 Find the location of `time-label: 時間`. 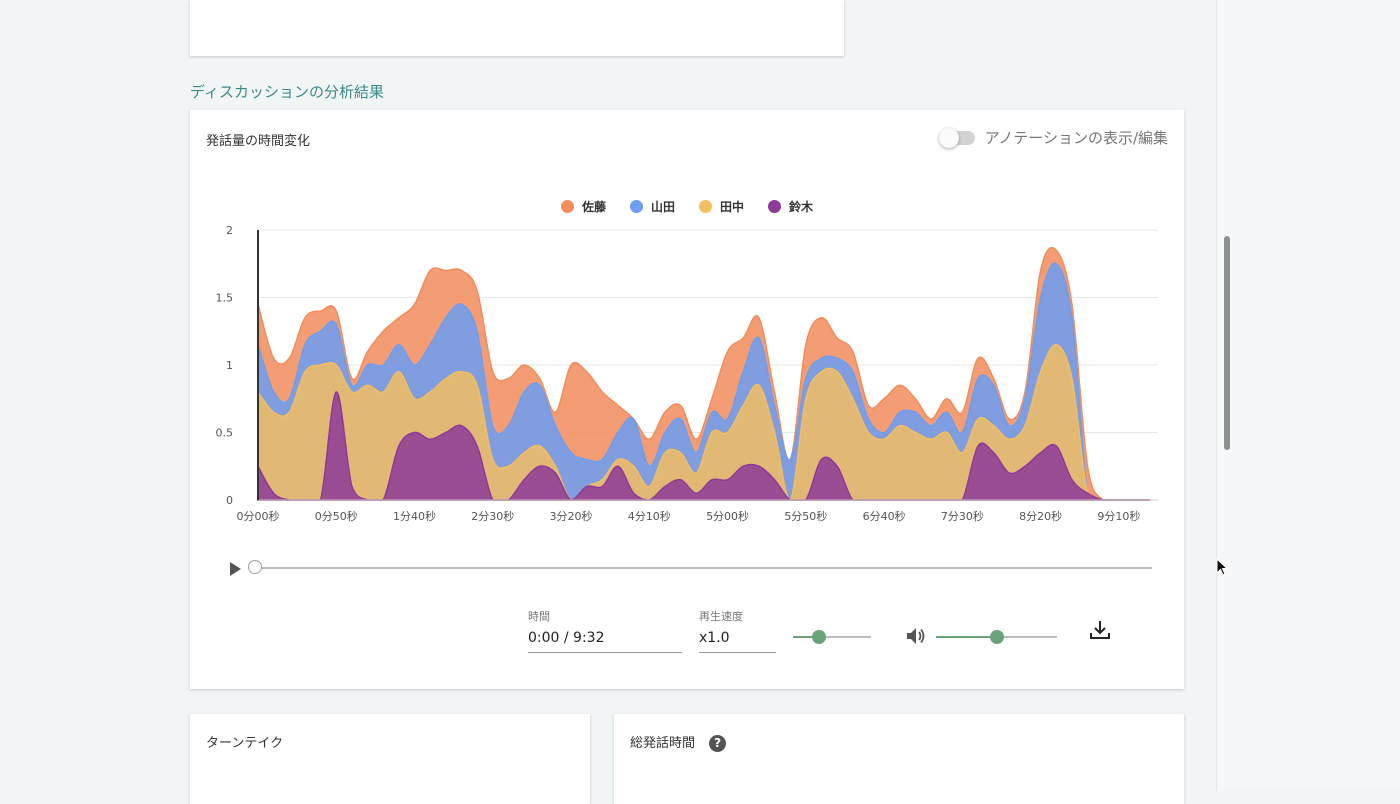

time-label: 時間 is located at coordinates (539, 616).